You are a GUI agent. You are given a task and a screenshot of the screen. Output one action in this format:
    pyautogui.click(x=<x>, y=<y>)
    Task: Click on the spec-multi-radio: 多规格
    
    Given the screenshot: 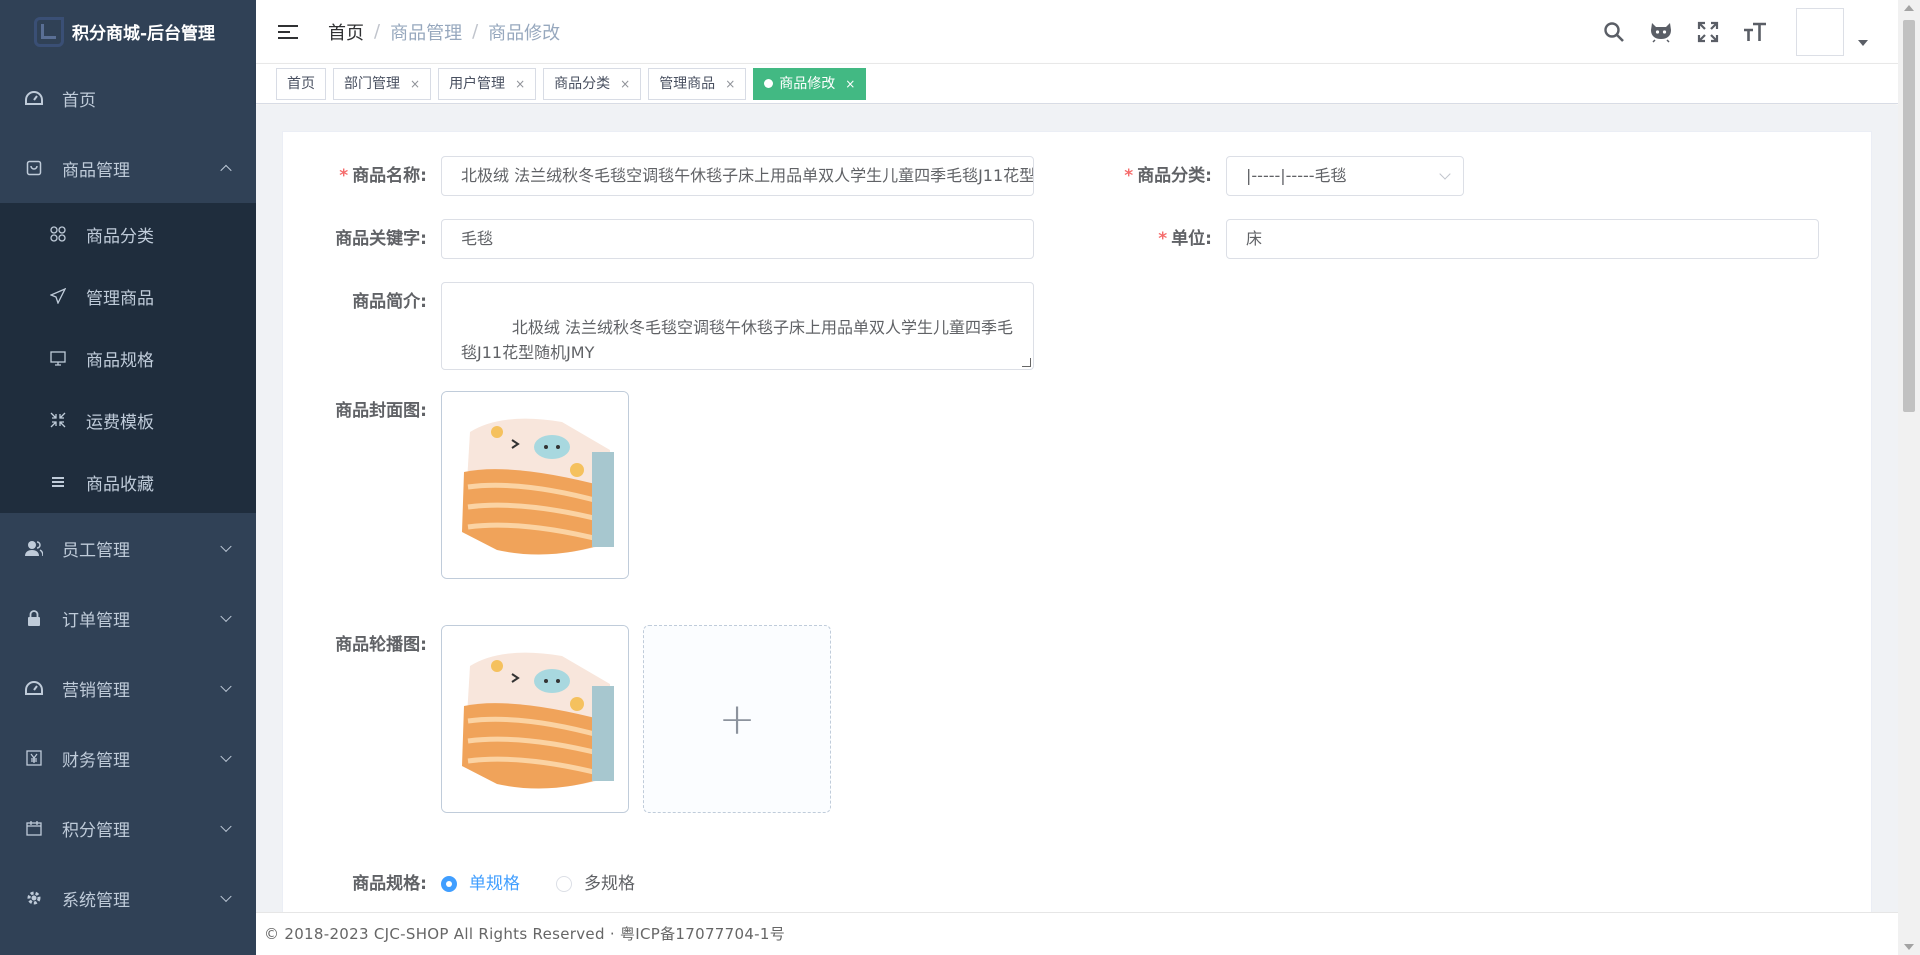 What is the action you would take?
    pyautogui.click(x=595, y=884)
    